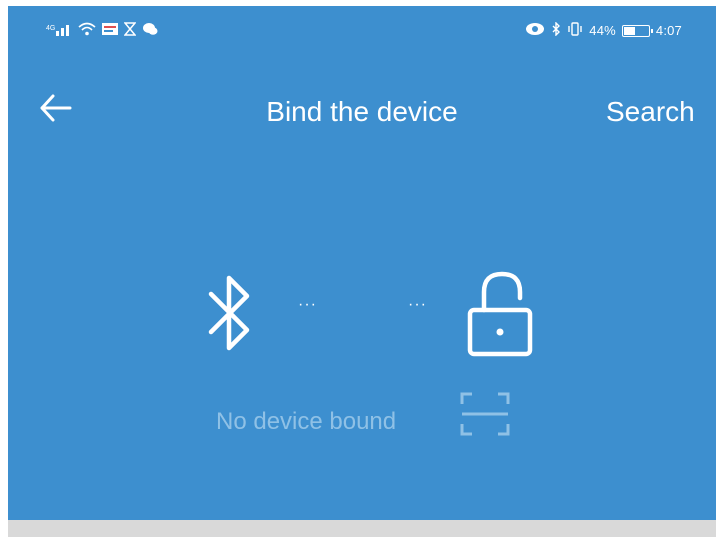 Image resolution: width=722 pixels, height=537 pixels. What do you see at coordinates (110, 30) in the screenshot?
I see `message-icon` at bounding box center [110, 30].